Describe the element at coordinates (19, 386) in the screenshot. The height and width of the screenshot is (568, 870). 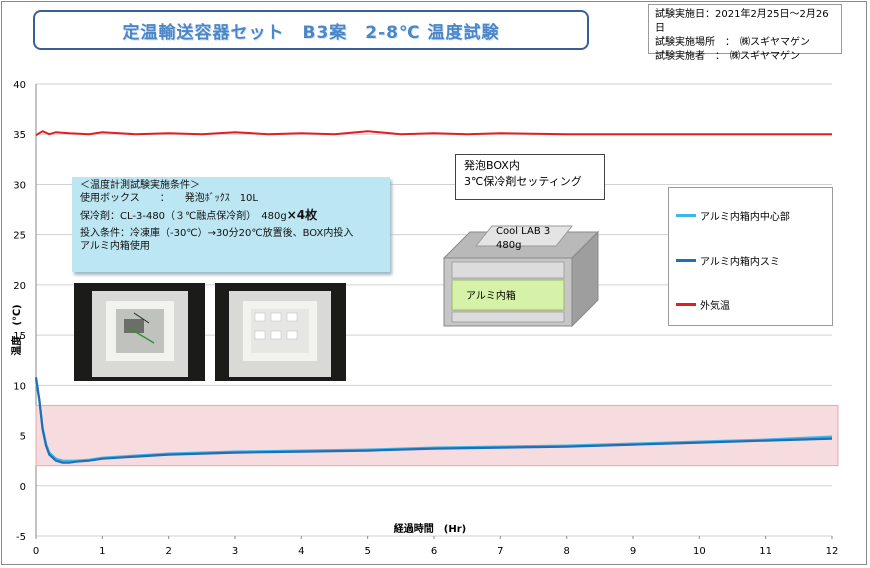
I see `y-tick-label: 10` at that location.